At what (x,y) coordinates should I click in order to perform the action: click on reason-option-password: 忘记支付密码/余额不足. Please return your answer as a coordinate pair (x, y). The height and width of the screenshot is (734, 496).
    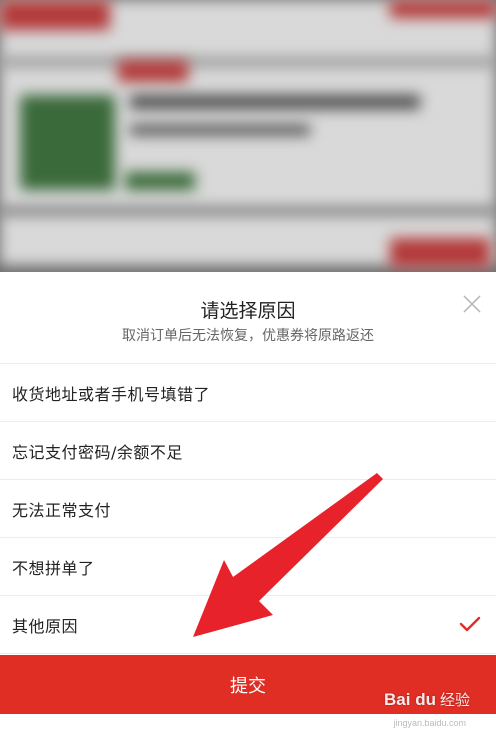
    Looking at the image, I should click on (248, 451).